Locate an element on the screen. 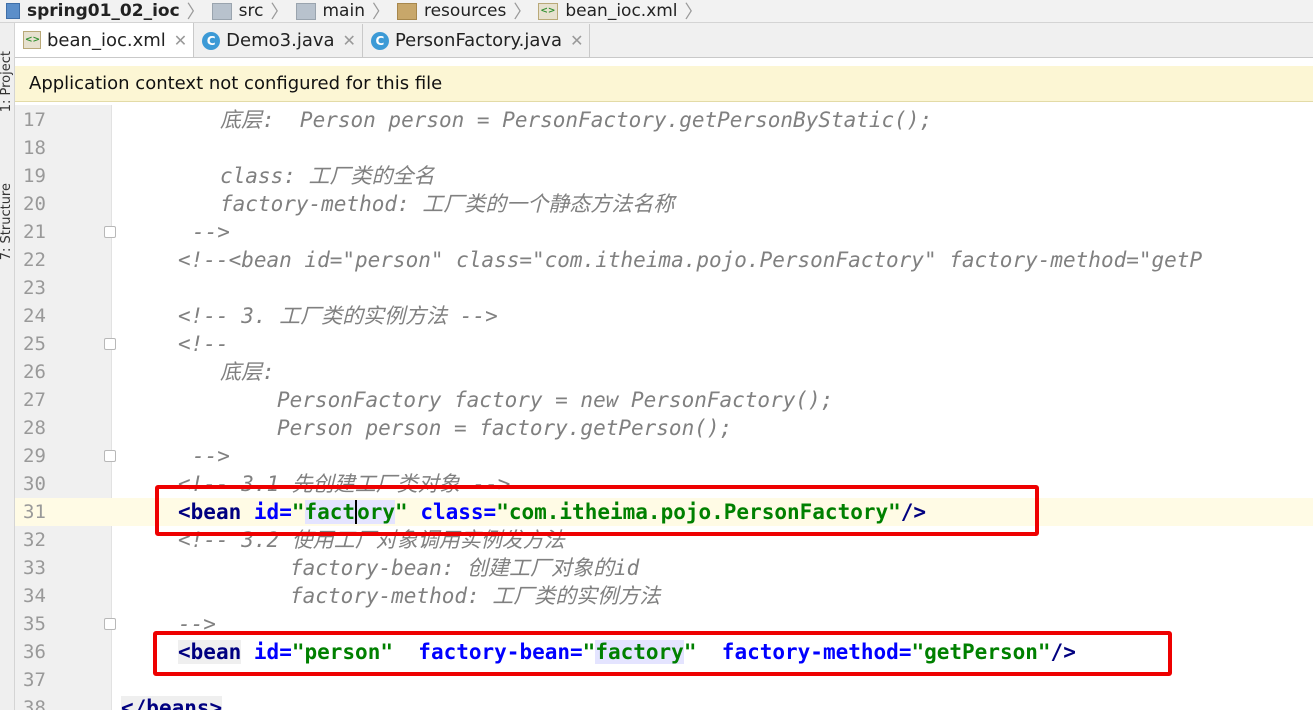  breadcrumb-main: main is located at coordinates (330, 11).